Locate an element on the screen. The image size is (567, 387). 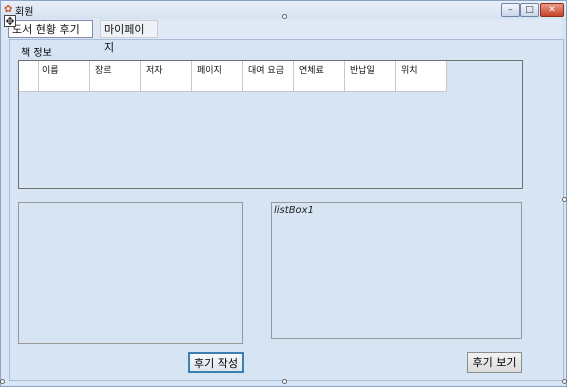
move-handle-icon: ✥ is located at coordinates (10, 21).